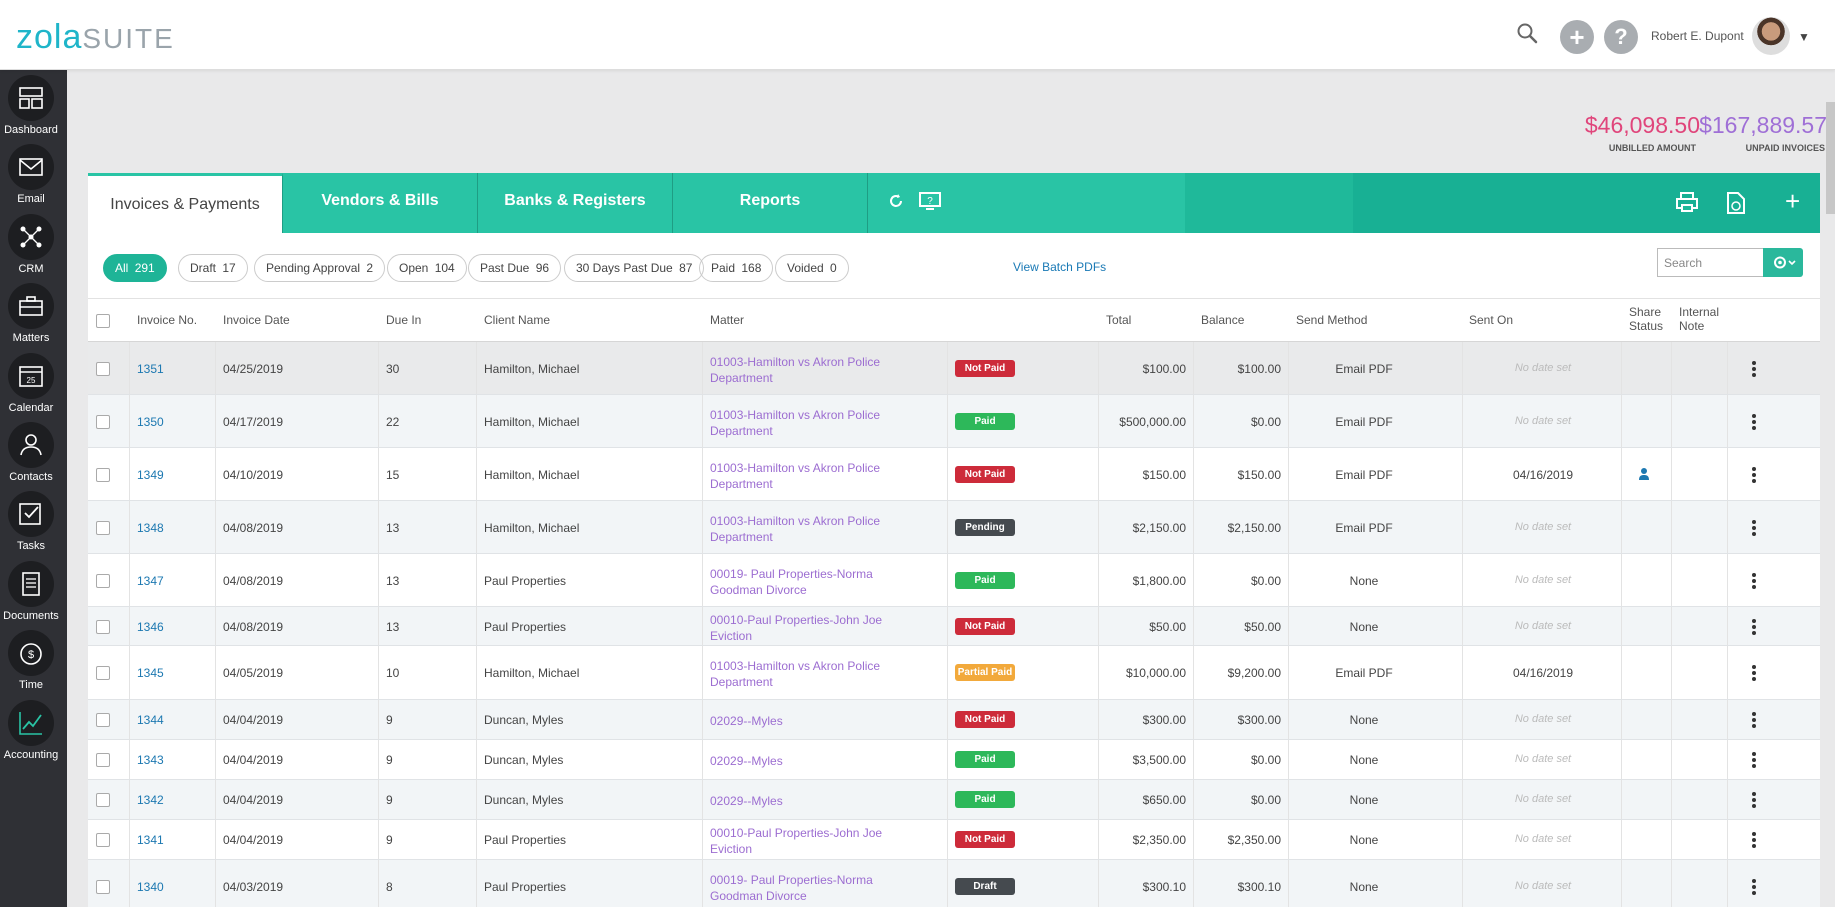 This screenshot has width=1835, height=907. Describe the element at coordinates (150, 887) in the screenshot. I see `invoice-number-link: 1340` at that location.